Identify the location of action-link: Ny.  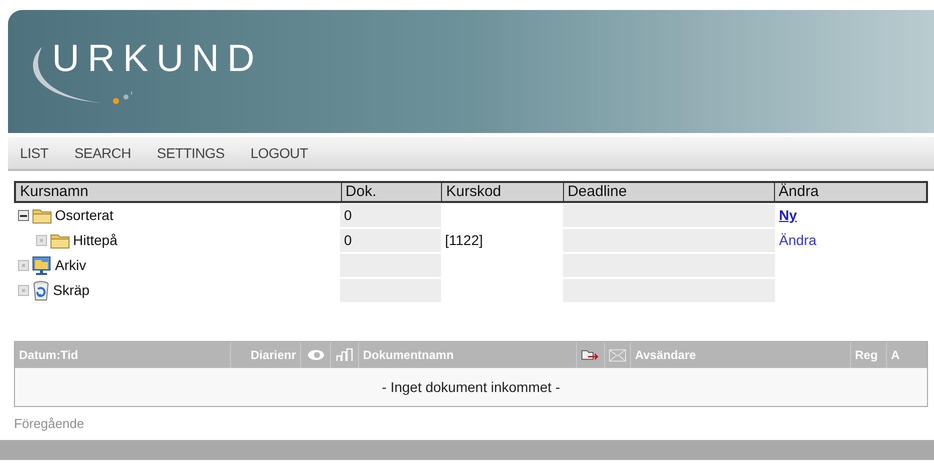
(788, 215).